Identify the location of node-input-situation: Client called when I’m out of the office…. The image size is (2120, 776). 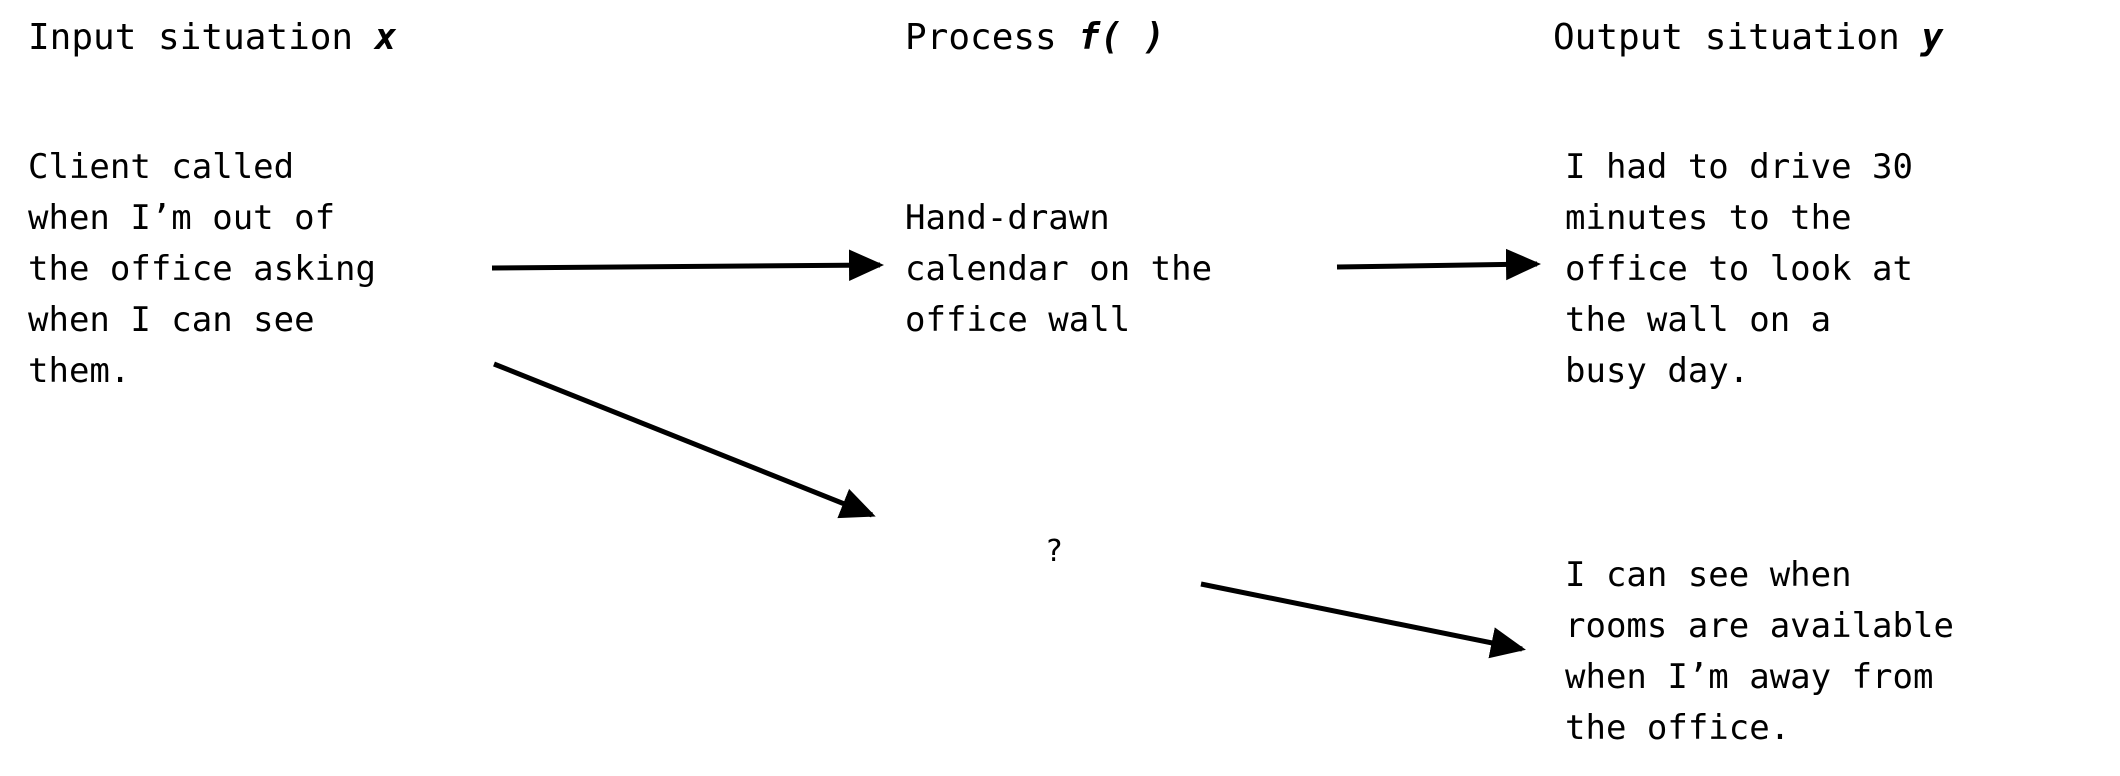
(202, 269).